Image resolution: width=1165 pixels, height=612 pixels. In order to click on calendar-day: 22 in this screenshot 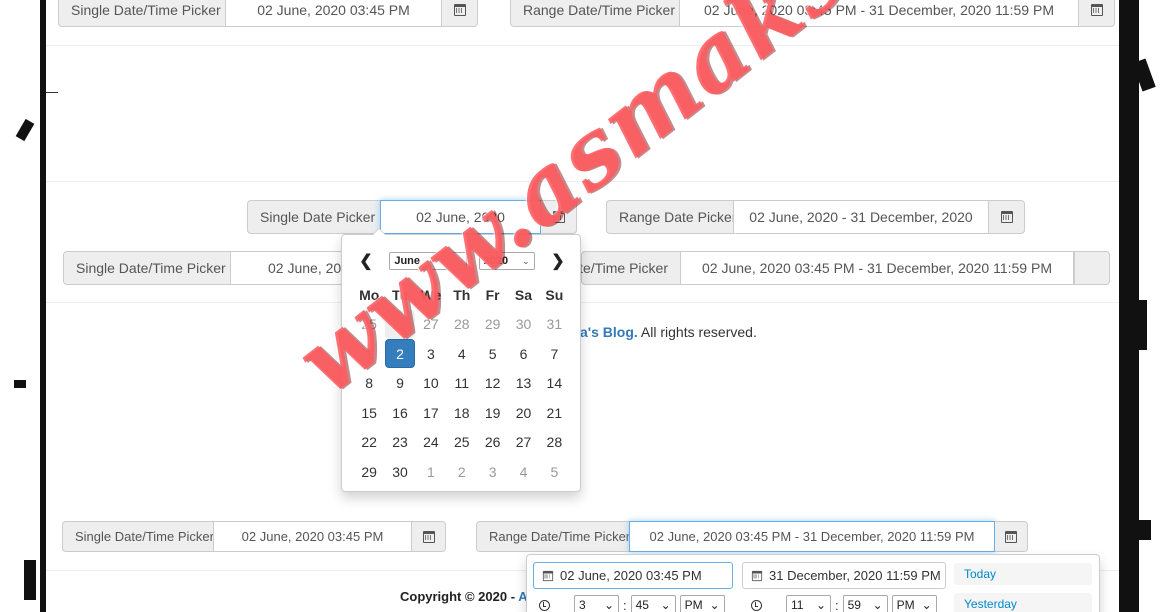, I will do `click(369, 442)`.